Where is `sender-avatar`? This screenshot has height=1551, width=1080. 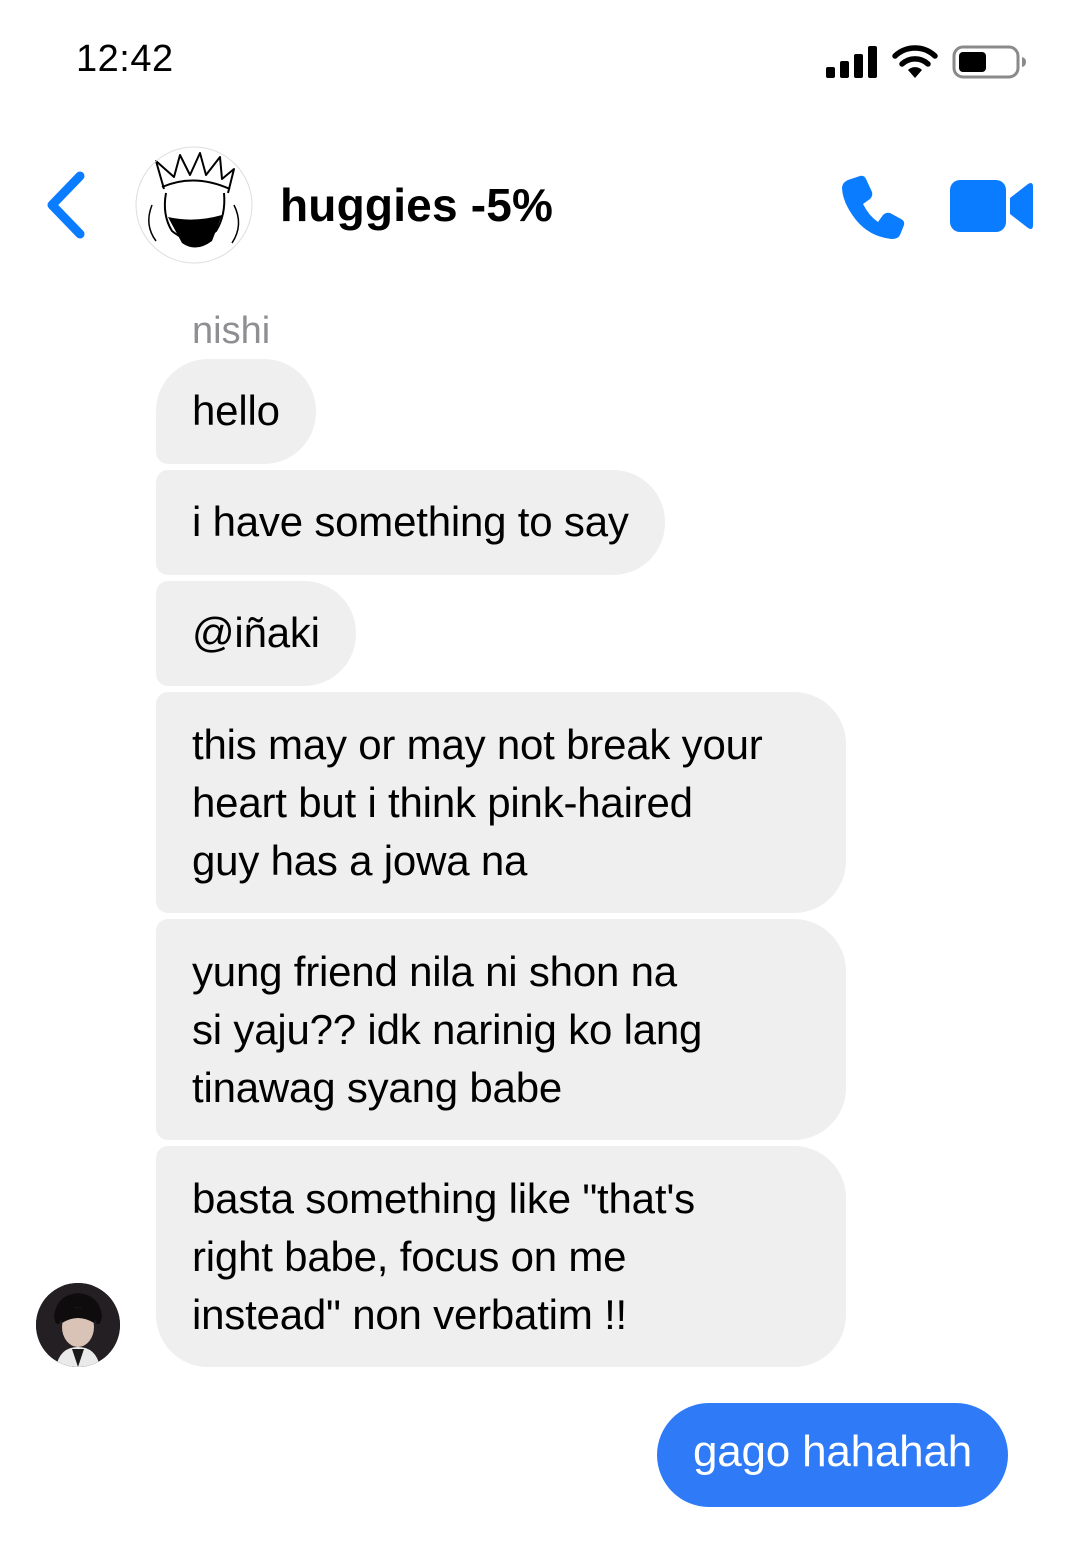 sender-avatar is located at coordinates (78, 1325).